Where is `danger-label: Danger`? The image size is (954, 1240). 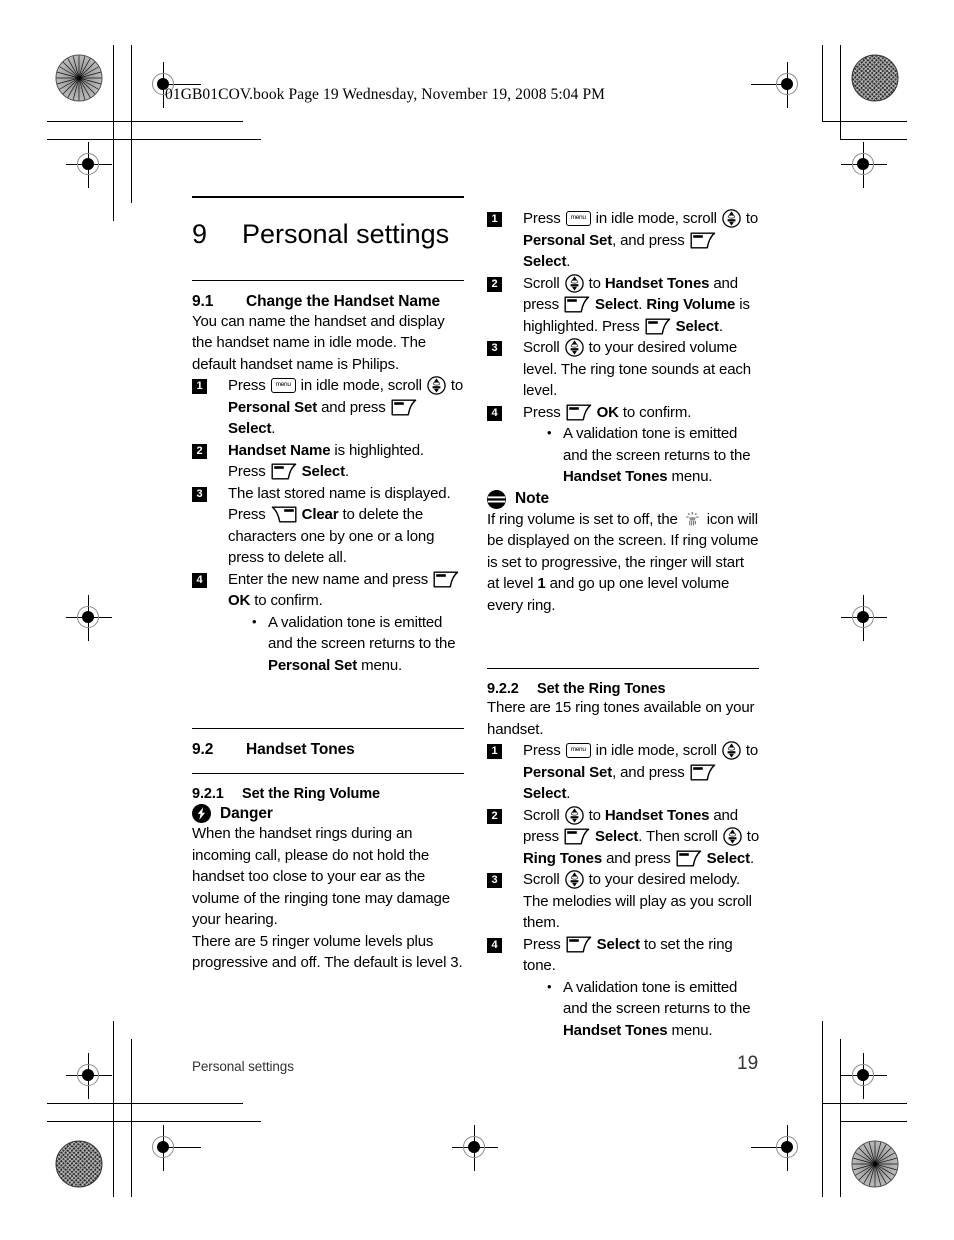 danger-label: Danger is located at coordinates (246, 813).